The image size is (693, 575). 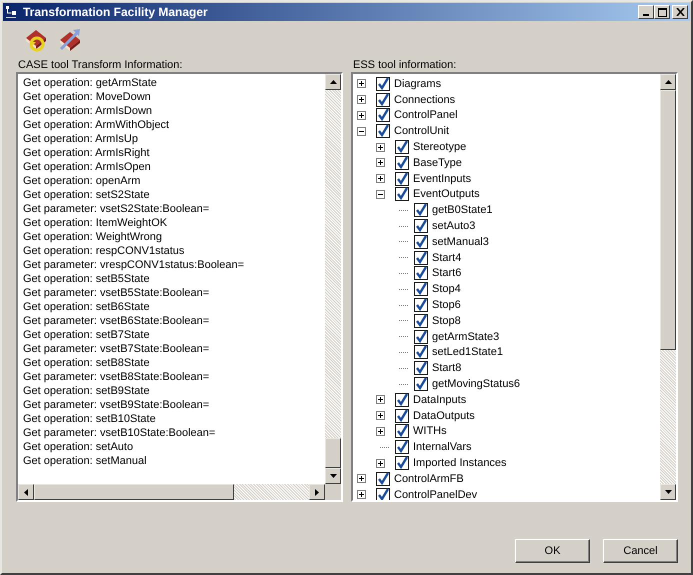 What do you see at coordinates (333, 476) in the screenshot?
I see `down-arrow-icon` at bounding box center [333, 476].